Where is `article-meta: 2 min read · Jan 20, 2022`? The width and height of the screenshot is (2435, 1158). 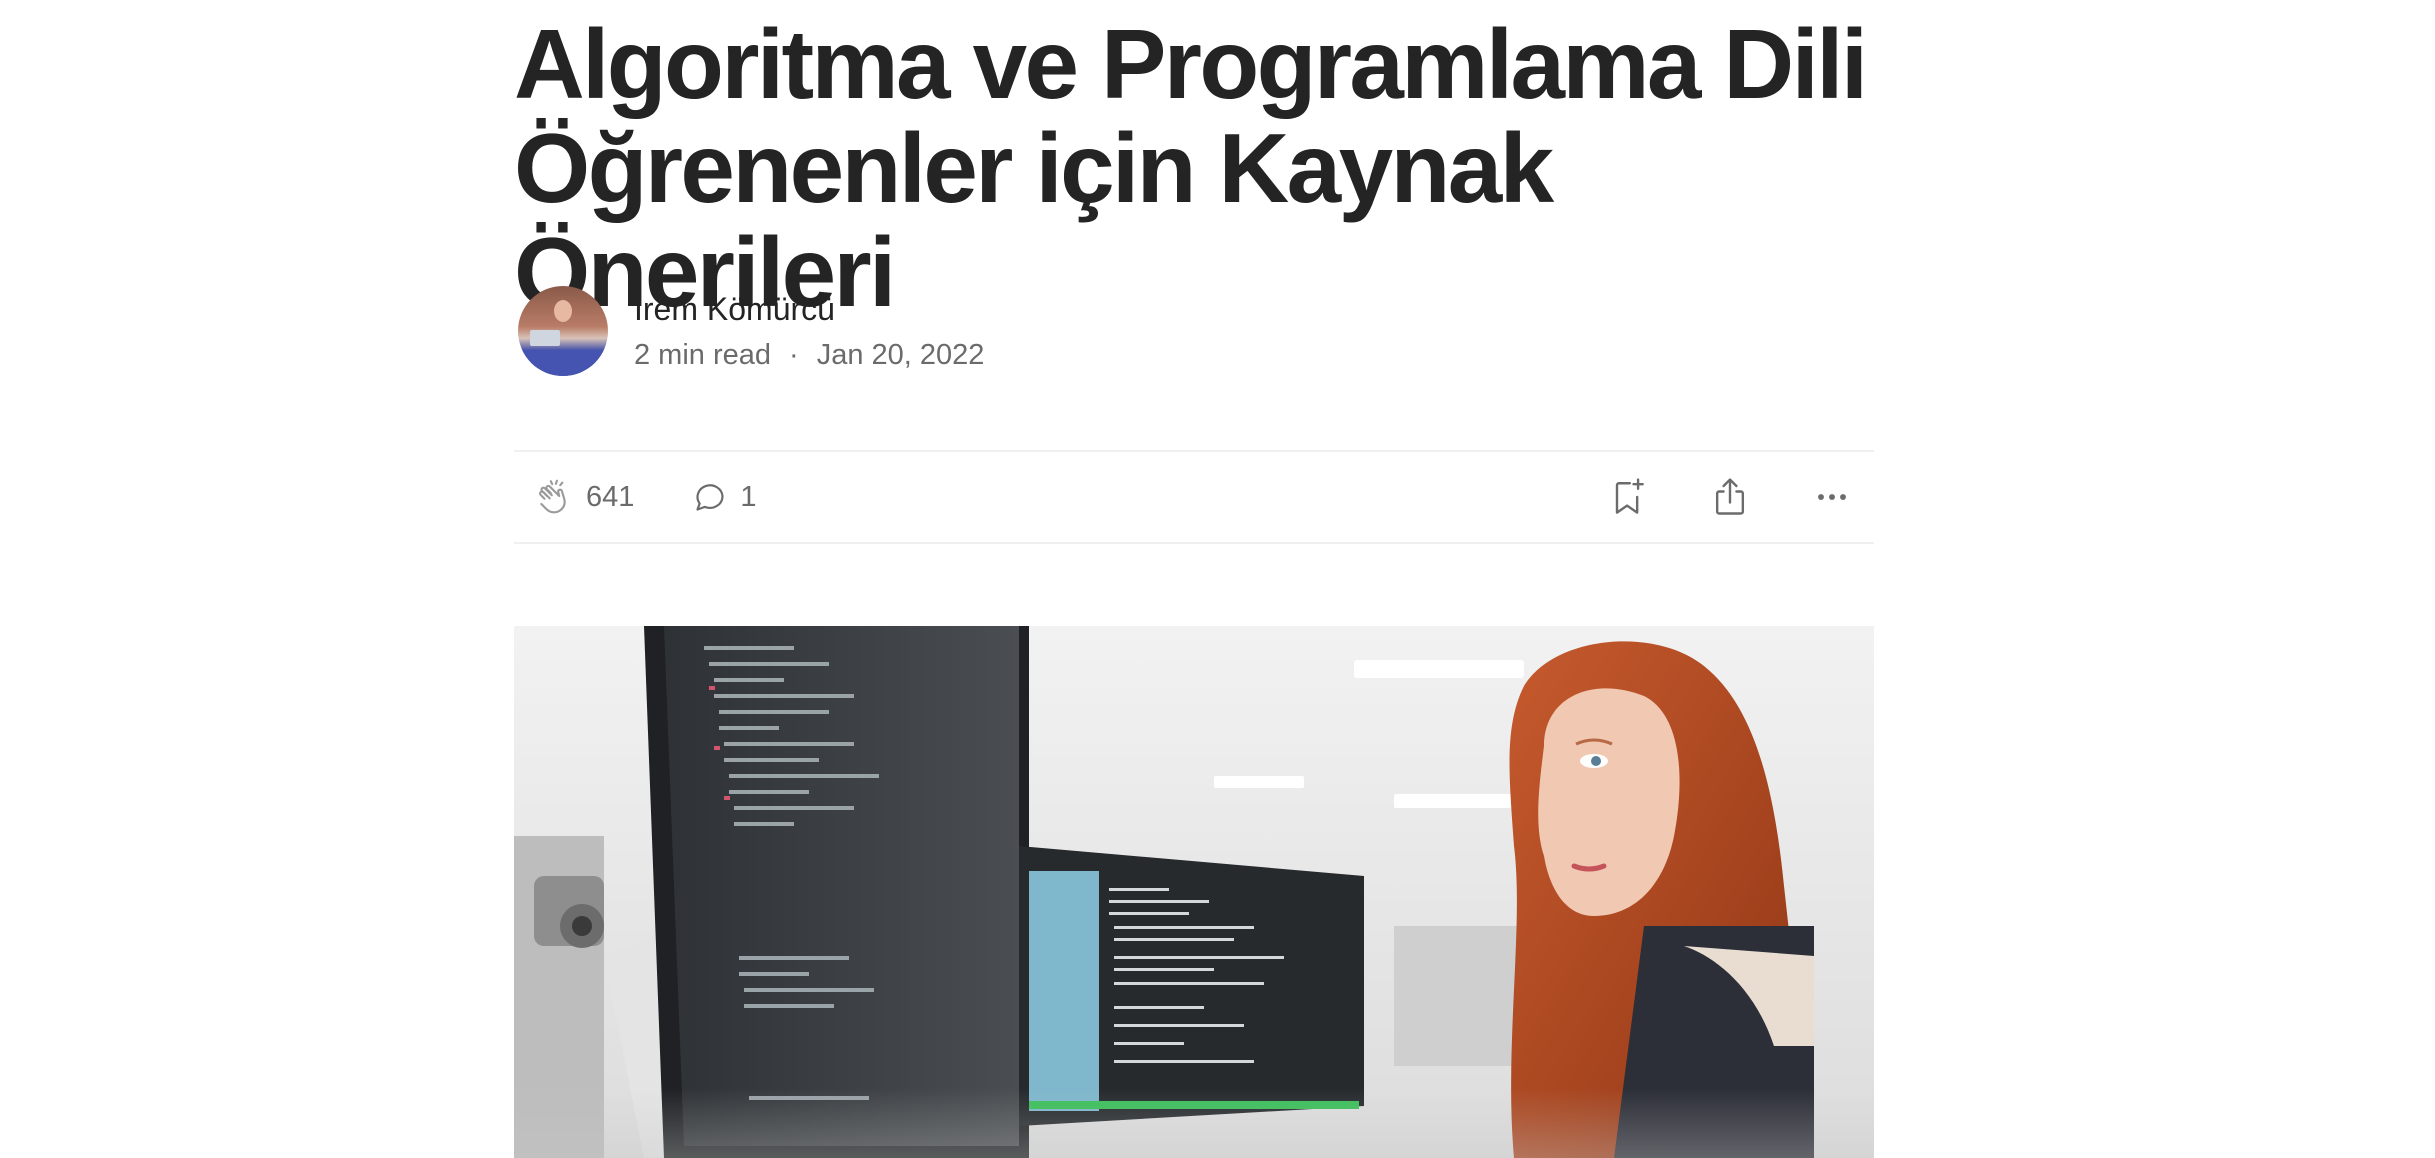 article-meta: 2 min read · Jan 20, 2022 is located at coordinates (809, 355).